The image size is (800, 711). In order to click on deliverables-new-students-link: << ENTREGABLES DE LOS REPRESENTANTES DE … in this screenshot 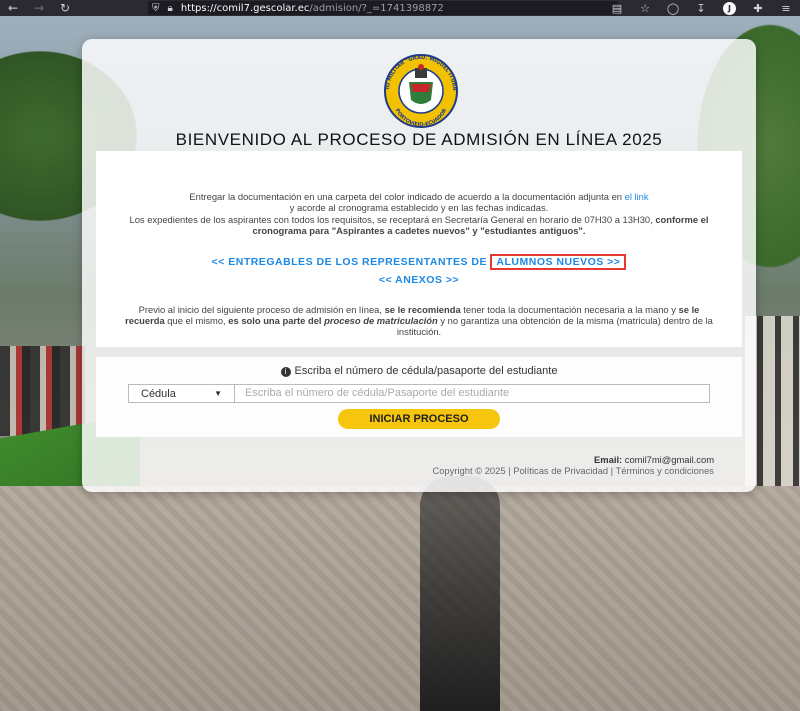, I will do `click(419, 262)`.